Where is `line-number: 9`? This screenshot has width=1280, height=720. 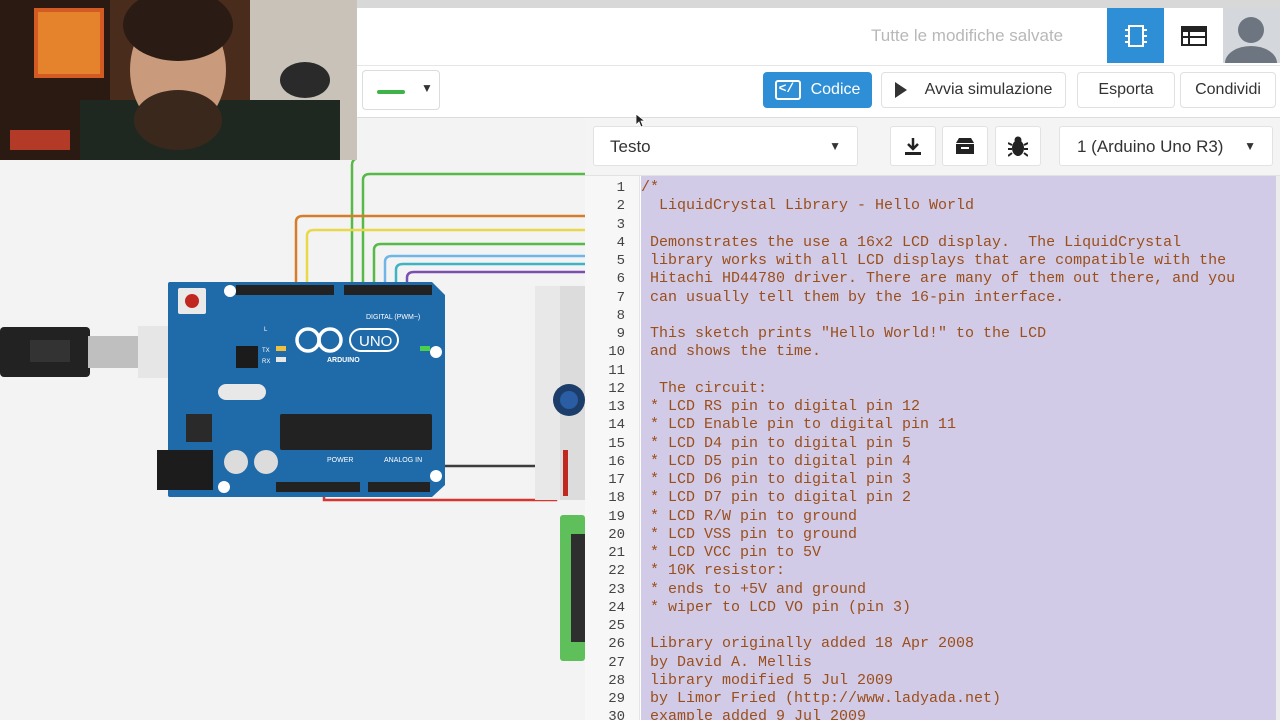
line-number: 9 is located at coordinates (620, 334).